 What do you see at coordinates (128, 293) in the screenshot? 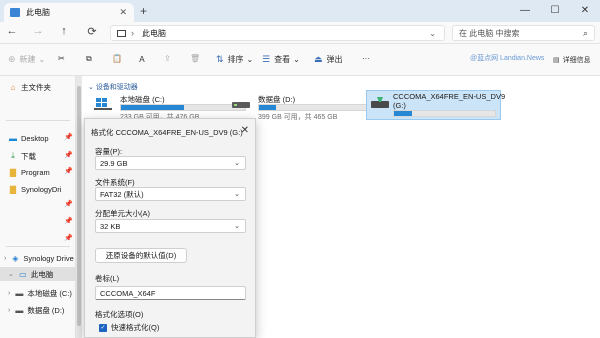
I see `volume-label-value: CCCOMA_X64F` at bounding box center [128, 293].